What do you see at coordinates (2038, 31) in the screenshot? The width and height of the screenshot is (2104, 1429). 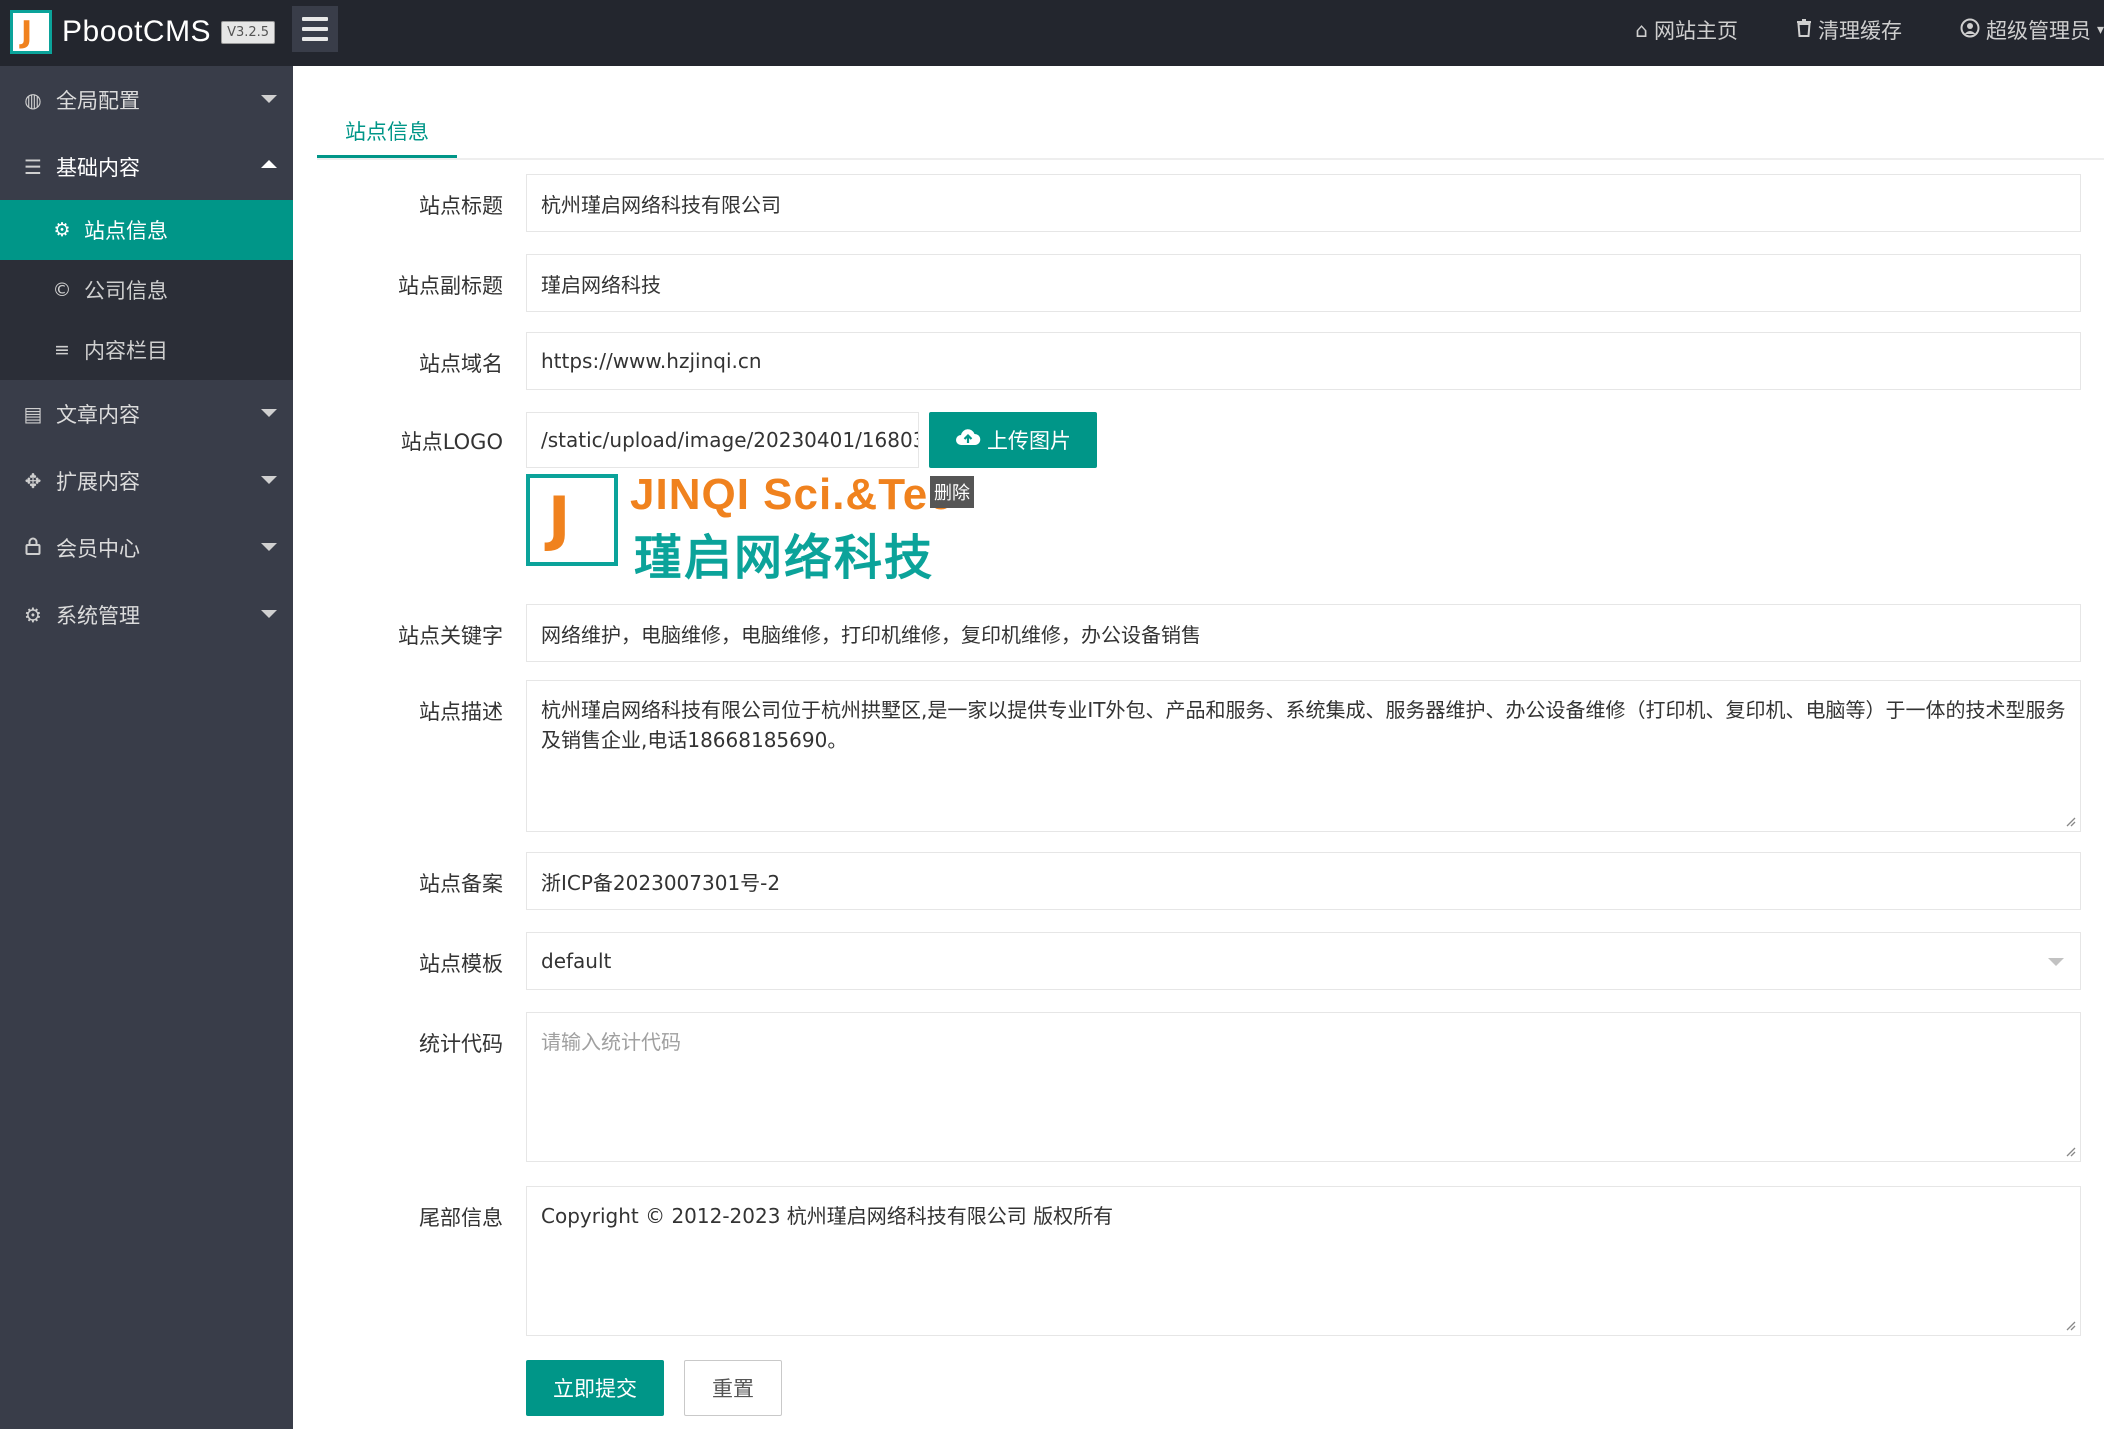 I see `nav-label: 超级管理员` at bounding box center [2038, 31].